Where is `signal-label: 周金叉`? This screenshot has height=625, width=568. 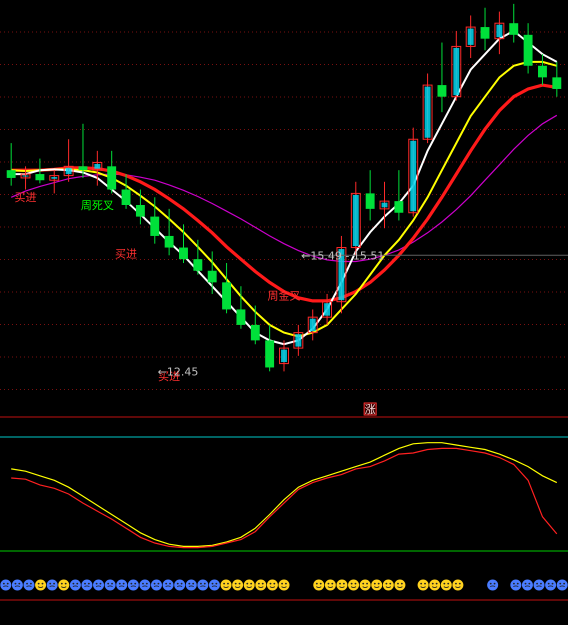
signal-label: 周金叉 is located at coordinates (284, 295).